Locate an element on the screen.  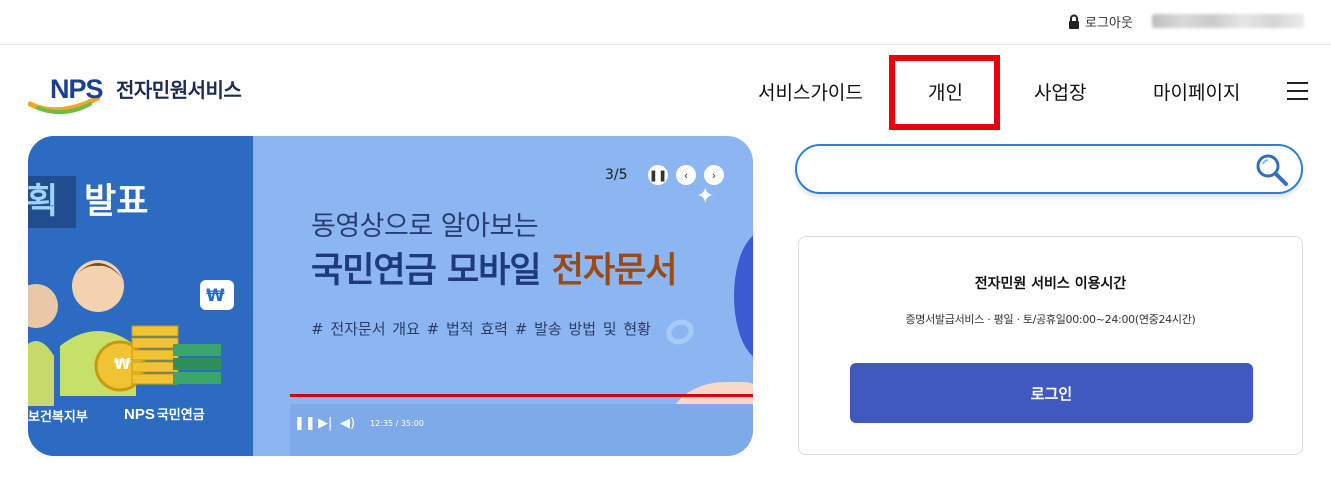
banner-left-panel: 획 발표 ₩ ₩ 보건복지부 NPS 국민연금 is located at coordinates (140, 296).